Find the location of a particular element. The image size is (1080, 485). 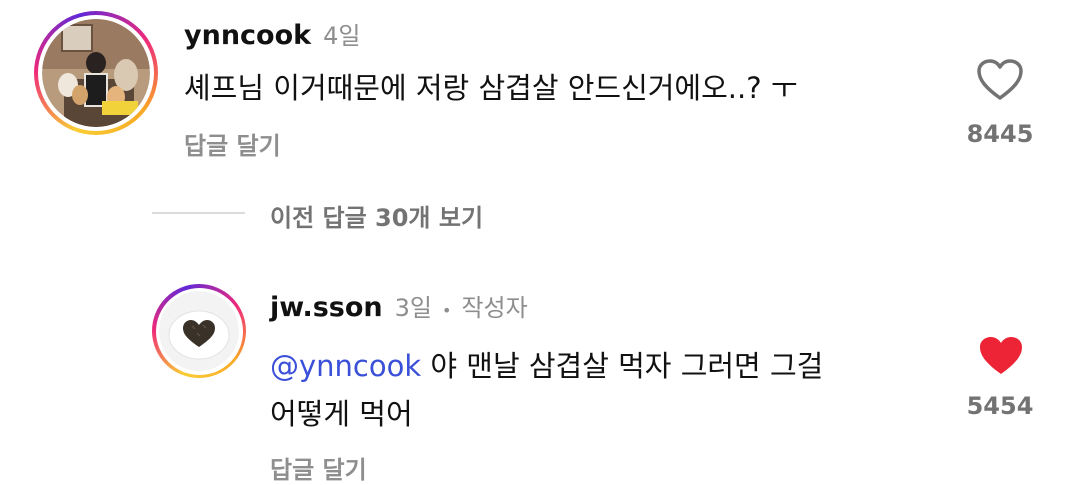

comment-username: ynncook is located at coordinates (247, 35).